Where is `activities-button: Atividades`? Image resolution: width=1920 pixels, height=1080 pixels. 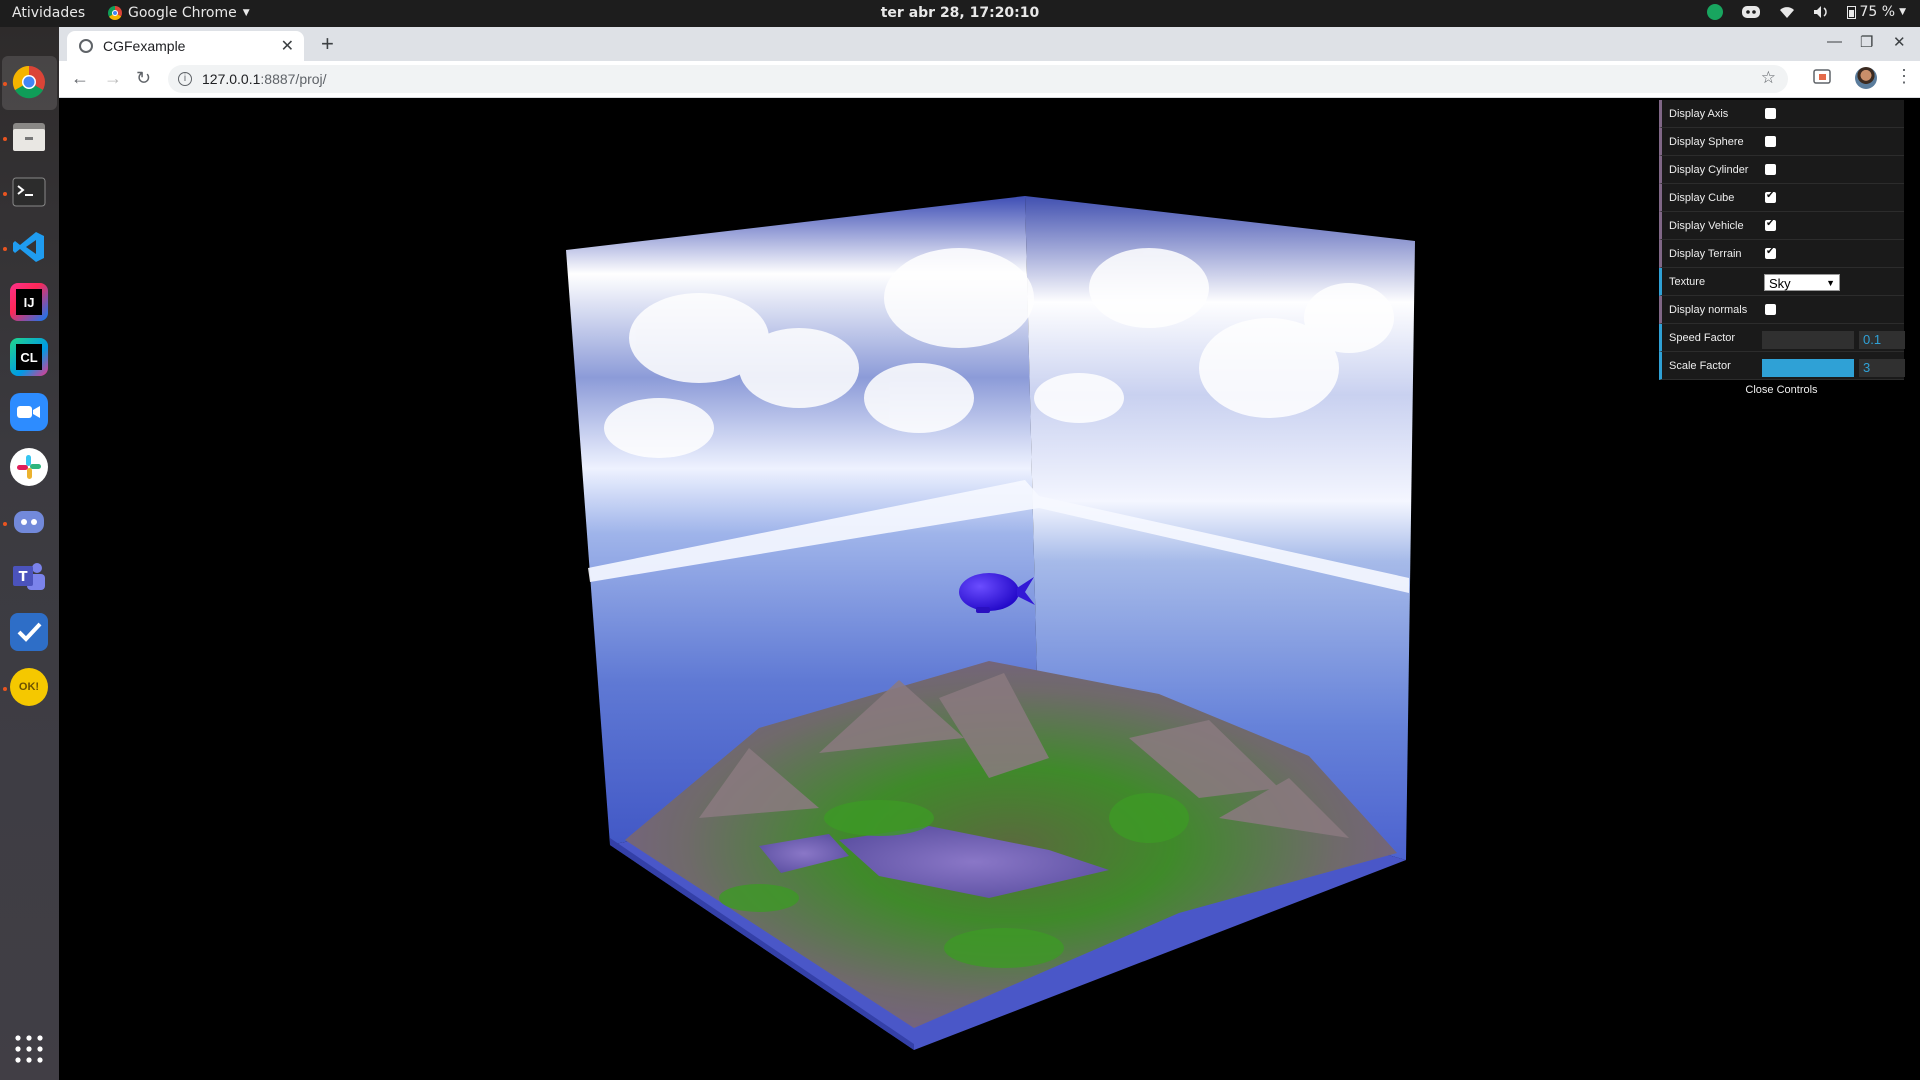 activities-button: Atividades is located at coordinates (48, 13).